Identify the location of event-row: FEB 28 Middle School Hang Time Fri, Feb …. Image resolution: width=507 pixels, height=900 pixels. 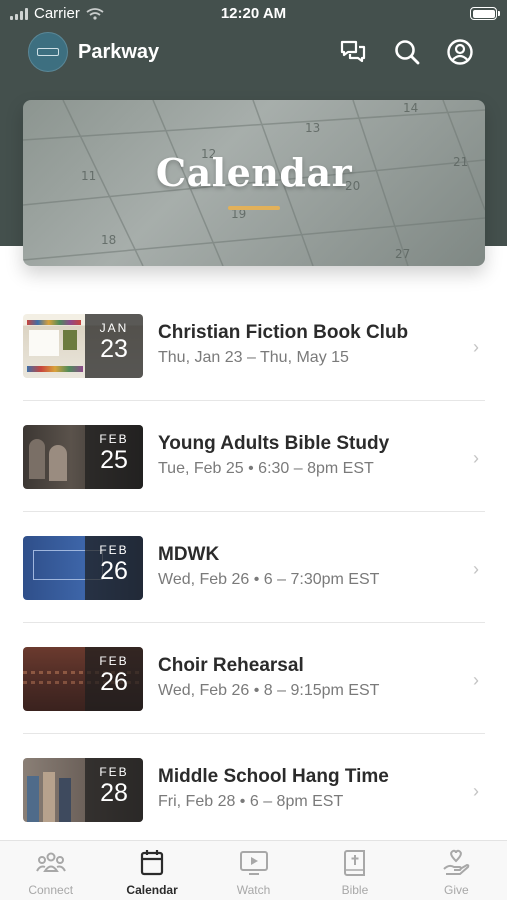
(253, 789).